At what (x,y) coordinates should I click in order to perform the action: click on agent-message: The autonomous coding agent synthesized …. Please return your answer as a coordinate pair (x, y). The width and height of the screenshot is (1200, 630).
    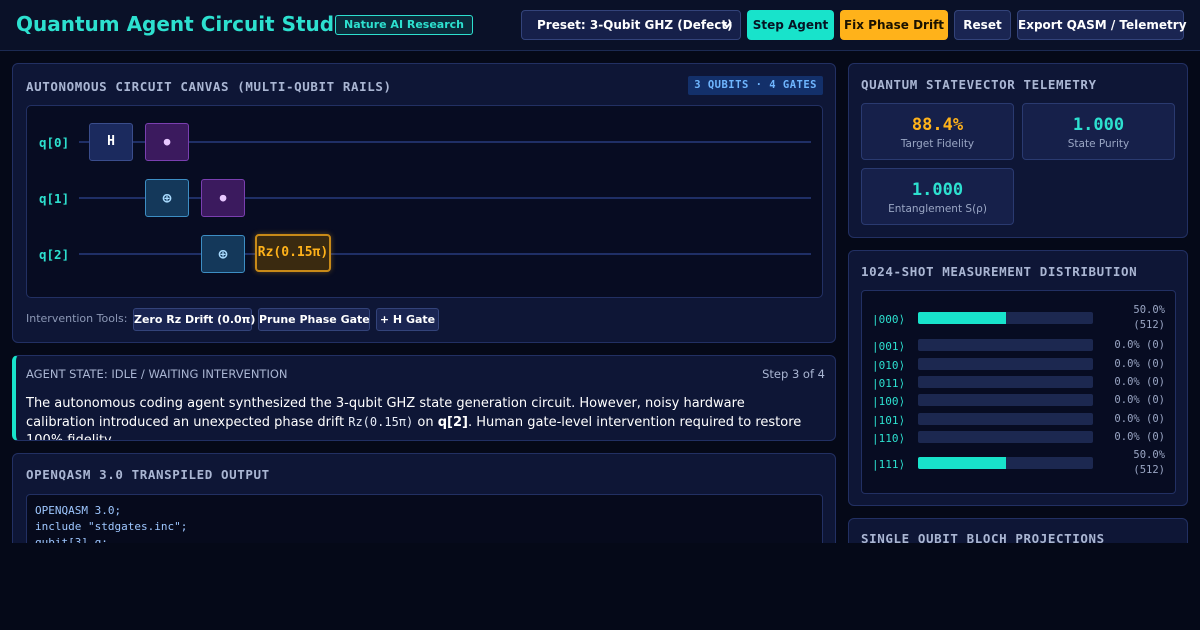
    Looking at the image, I should click on (421, 417).